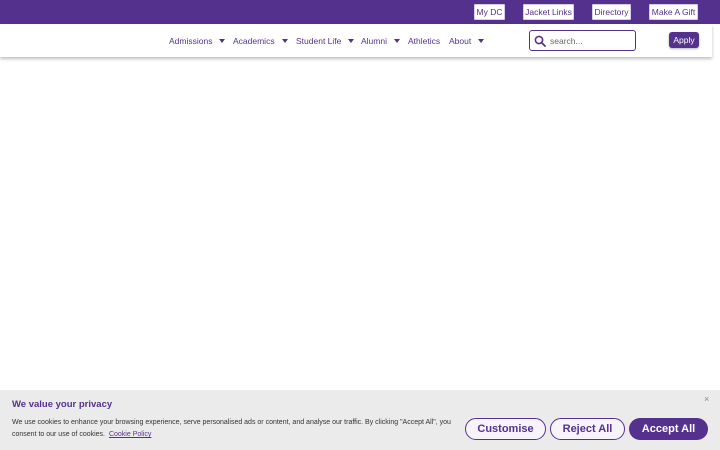 The height and width of the screenshot is (450, 720). Describe the element at coordinates (540, 41) in the screenshot. I see `search-icon` at that location.